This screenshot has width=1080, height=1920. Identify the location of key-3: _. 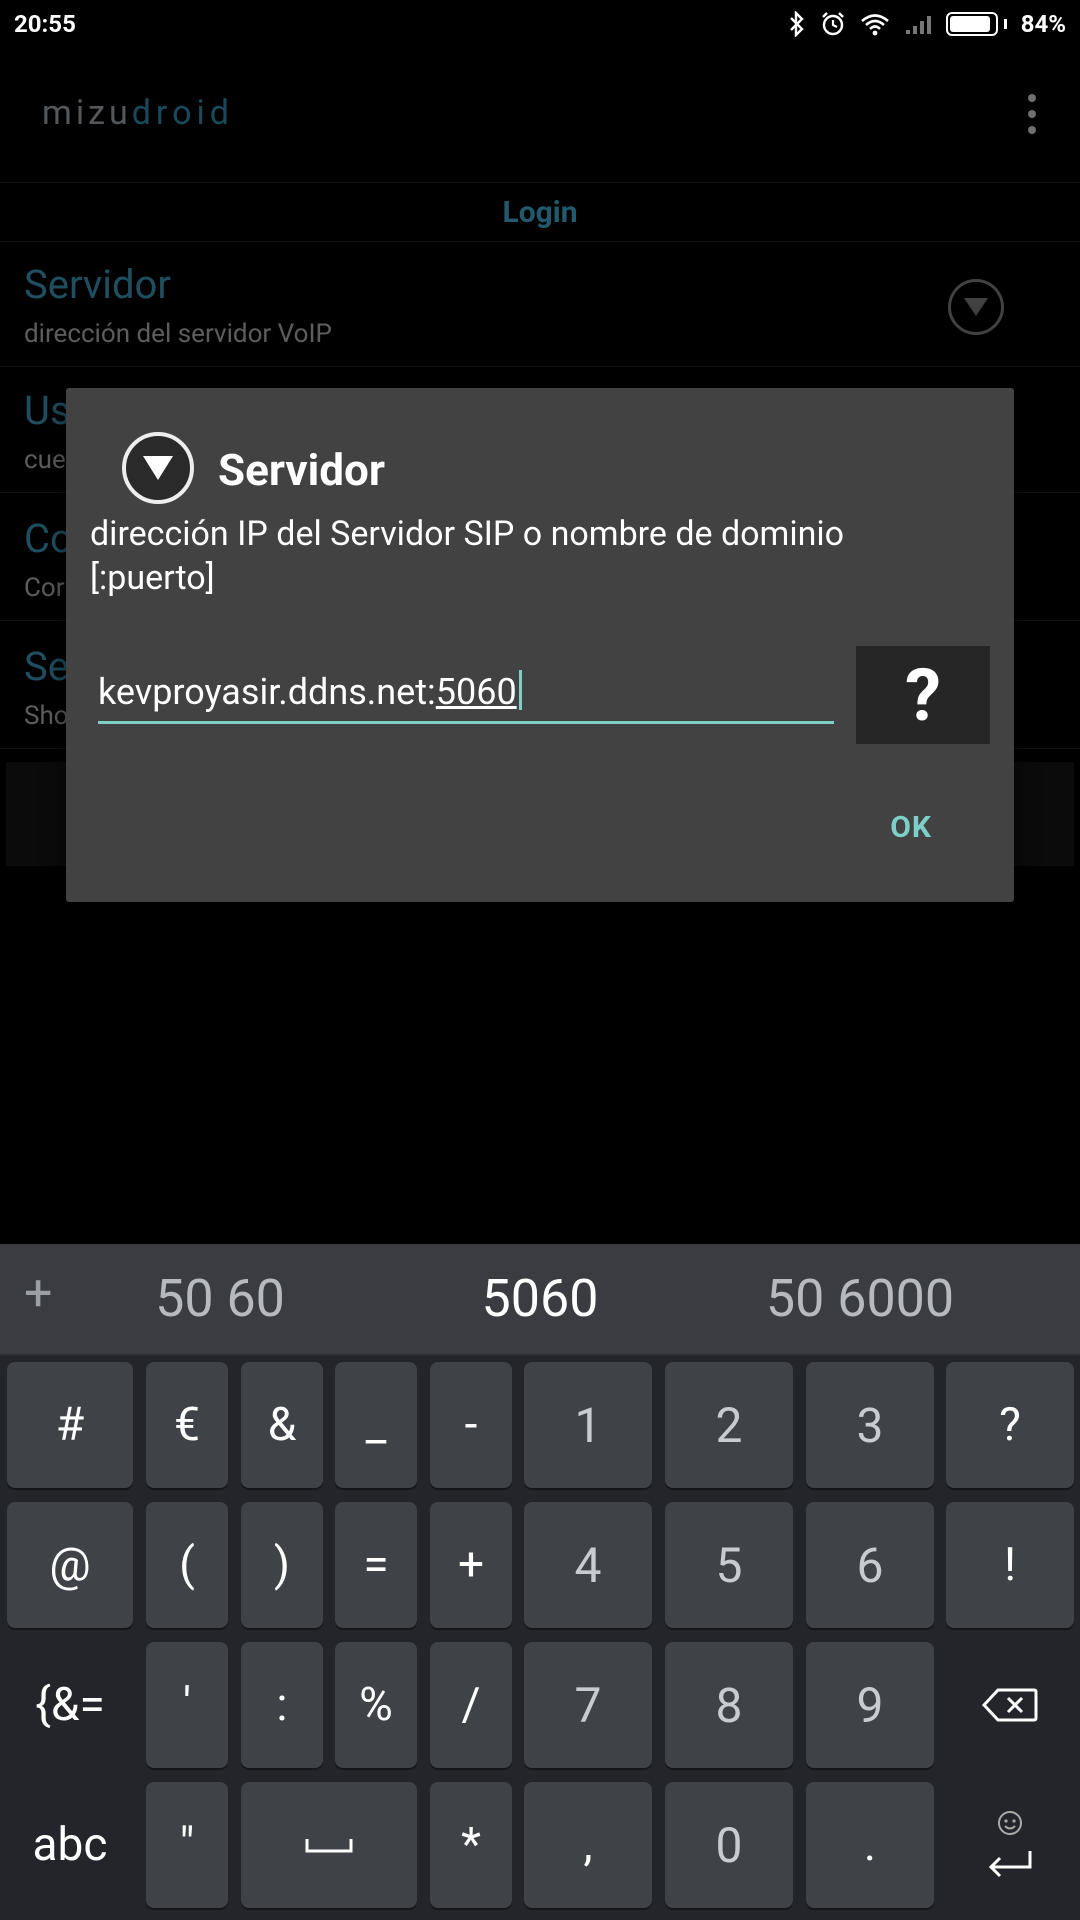
(376, 1425).